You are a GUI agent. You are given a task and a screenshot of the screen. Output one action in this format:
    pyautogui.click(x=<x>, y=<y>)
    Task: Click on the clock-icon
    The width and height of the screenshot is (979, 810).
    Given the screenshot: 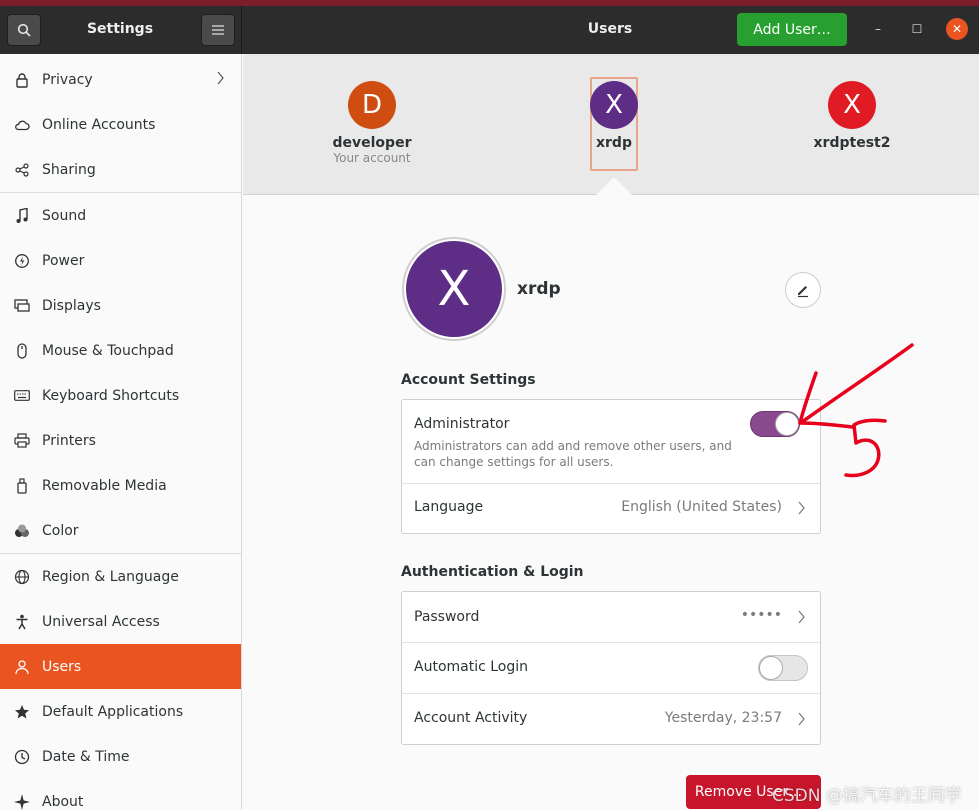 What is the action you would take?
    pyautogui.click(x=21, y=757)
    